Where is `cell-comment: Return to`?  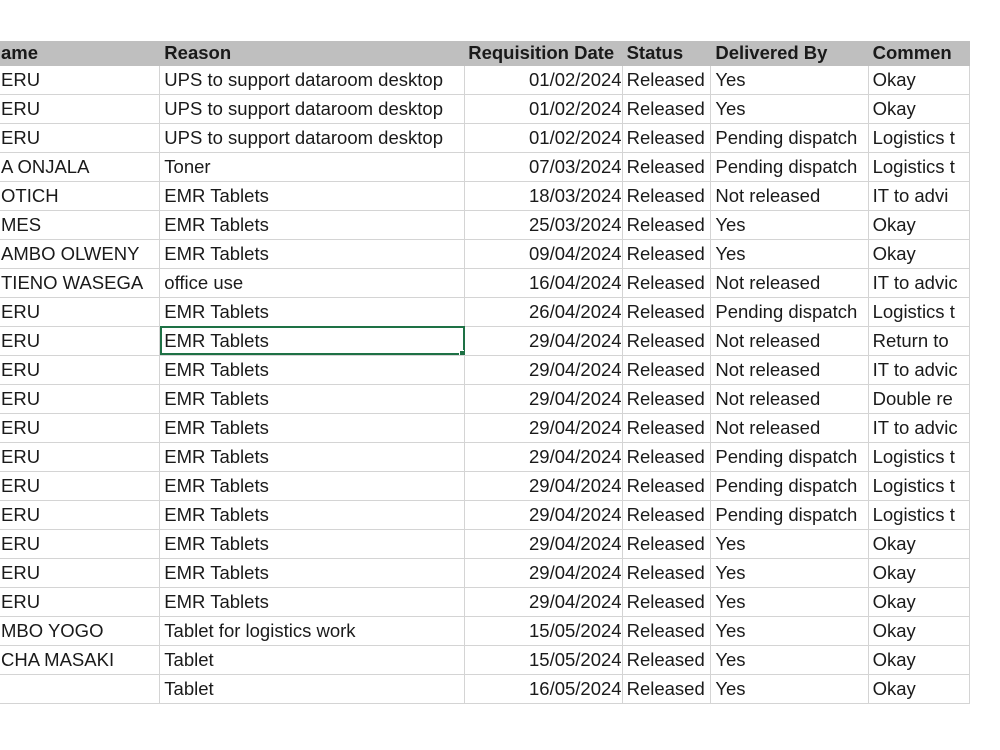
cell-comment: Return to is located at coordinates (919, 341).